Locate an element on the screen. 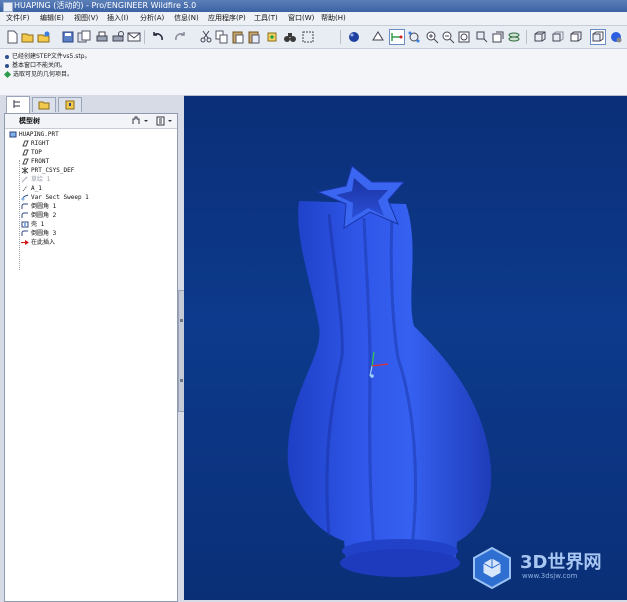 The width and height of the screenshot is (627, 602). menu-insert: 插入(I) is located at coordinates (118, 18).